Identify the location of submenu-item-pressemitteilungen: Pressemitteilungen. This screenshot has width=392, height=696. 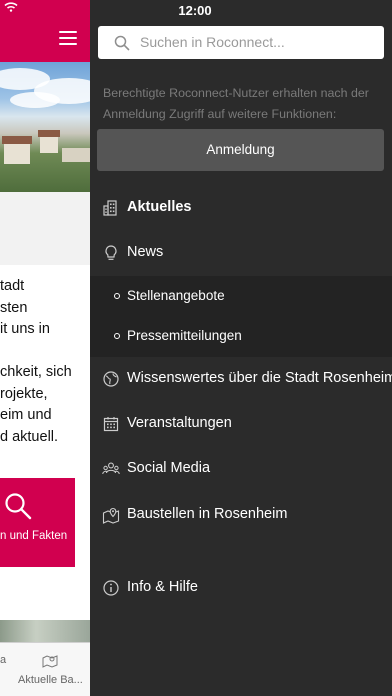
(241, 337).